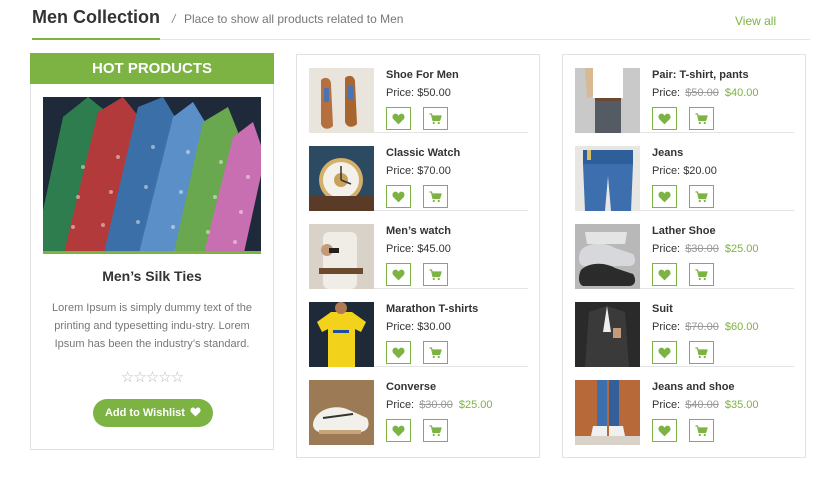 The width and height of the screenshot is (840, 481). Describe the element at coordinates (662, 309) in the screenshot. I see `product-name: Suit` at that location.